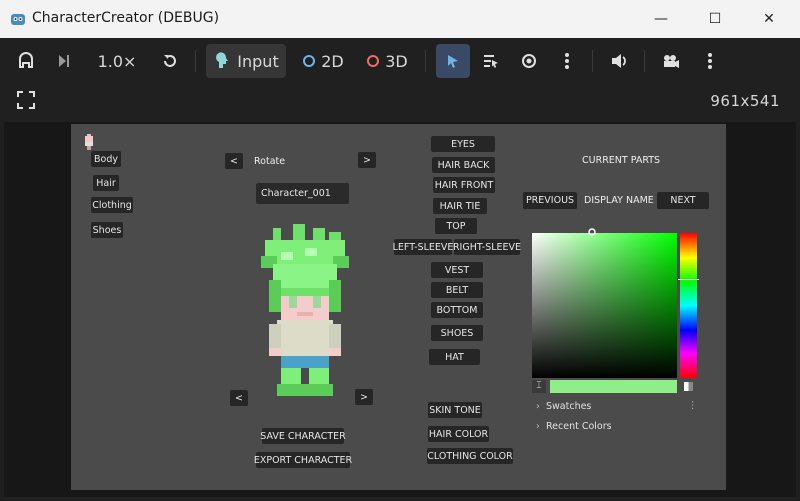 This screenshot has height=501, width=800. Describe the element at coordinates (457, 333) in the screenshot. I see `part-shoes-button: SHOES` at that location.